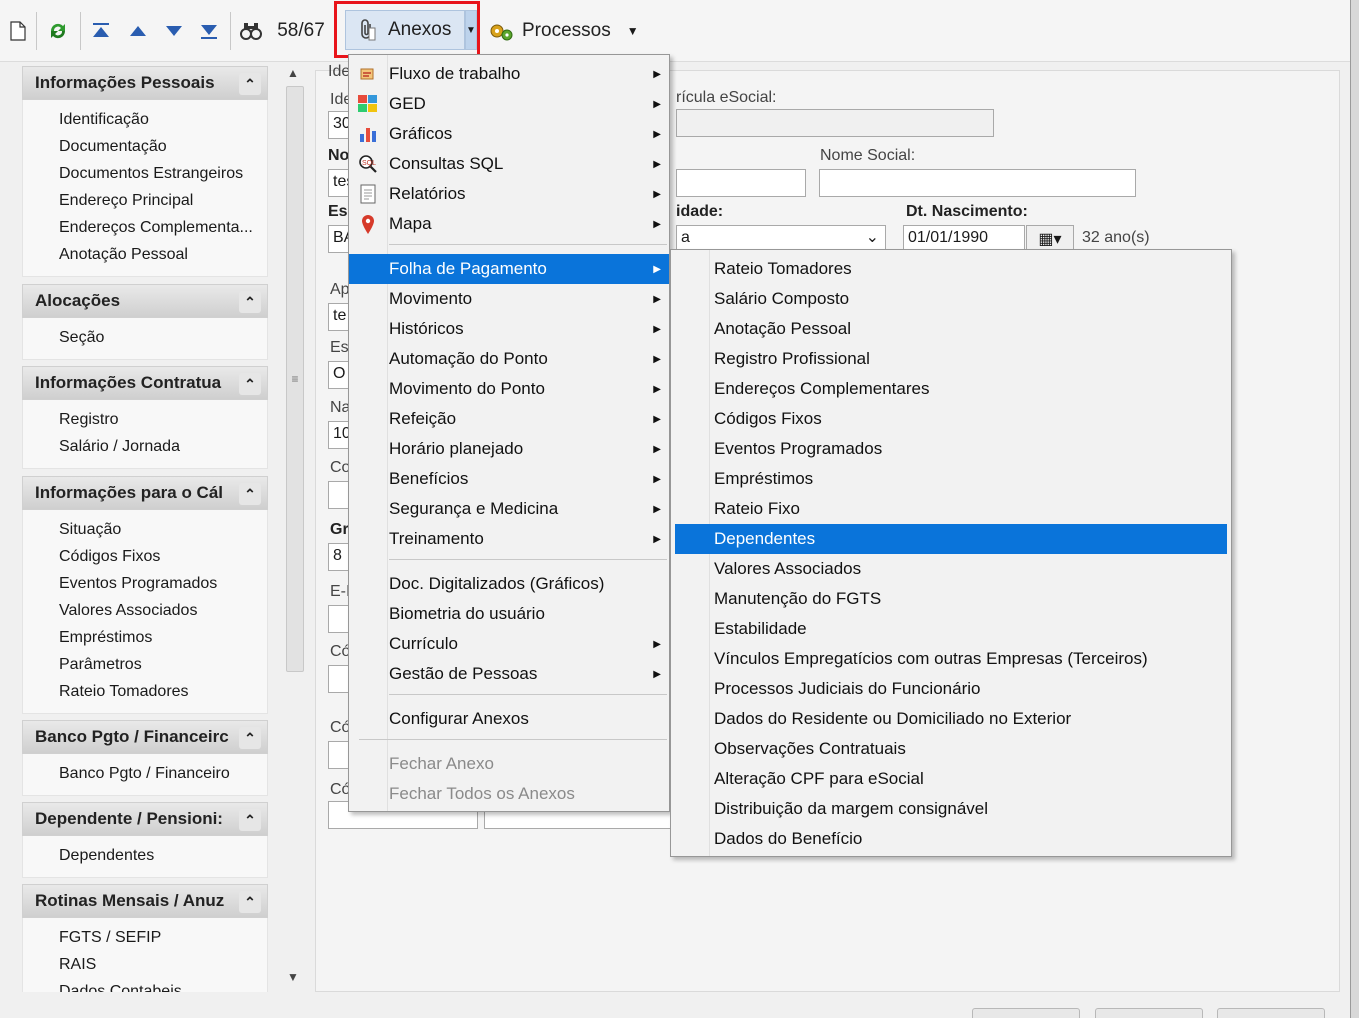 The height and width of the screenshot is (1018, 1359). I want to click on sidebar-group-header: Dependente / Pensioni: ⌃, so click(145, 819).